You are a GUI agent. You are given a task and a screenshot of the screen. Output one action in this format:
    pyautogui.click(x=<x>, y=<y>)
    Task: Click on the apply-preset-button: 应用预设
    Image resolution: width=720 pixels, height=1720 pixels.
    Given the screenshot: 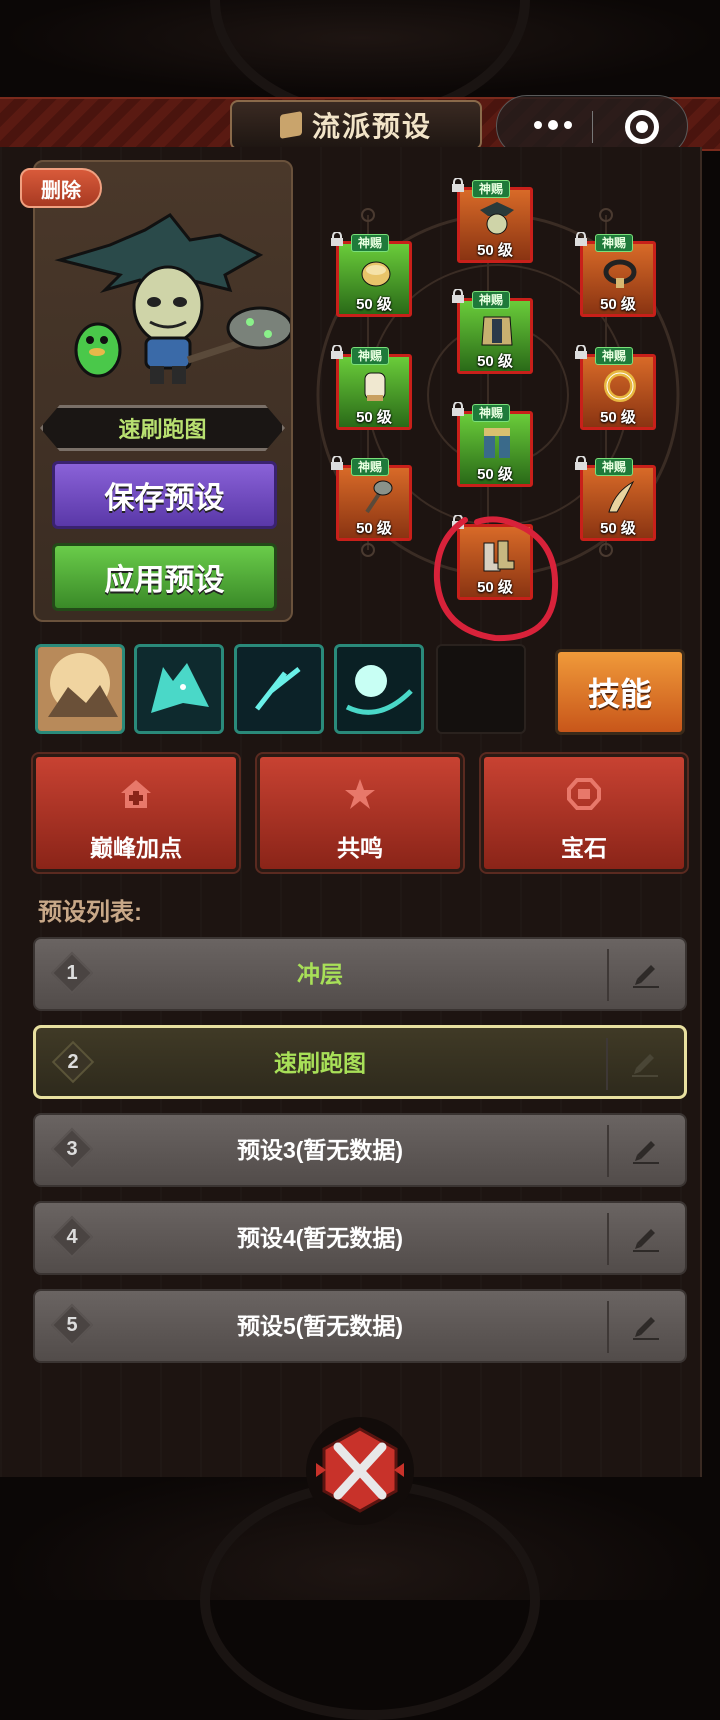 What is the action you would take?
    pyautogui.click(x=164, y=577)
    